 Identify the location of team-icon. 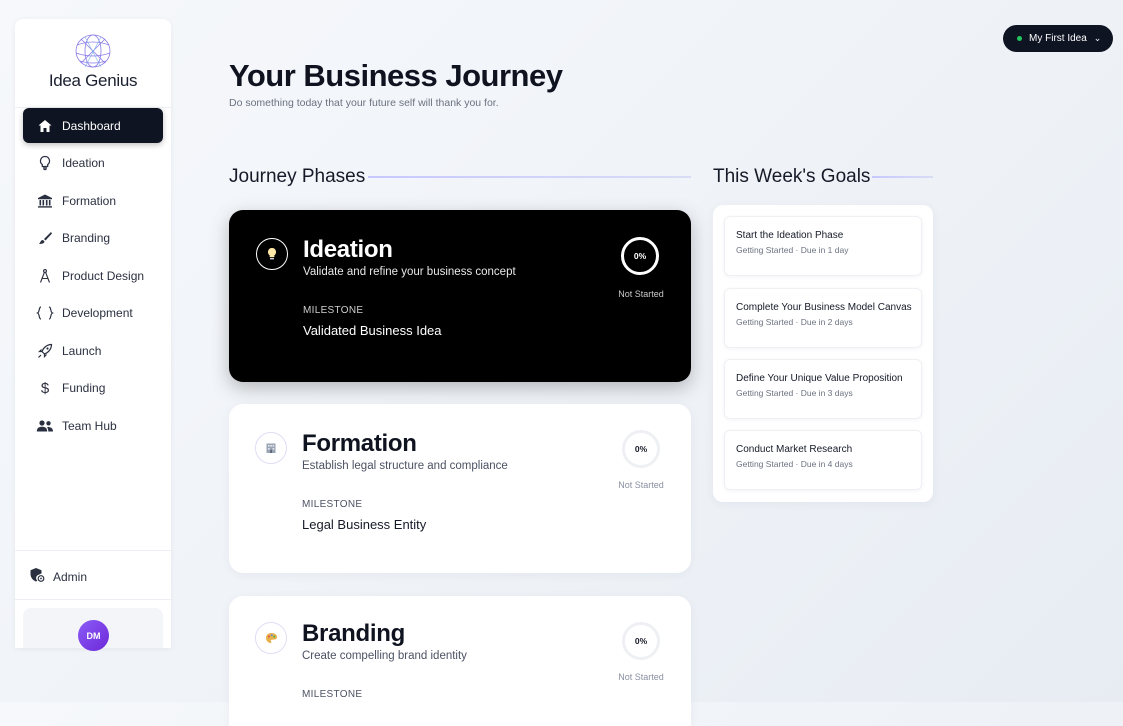
(45, 426).